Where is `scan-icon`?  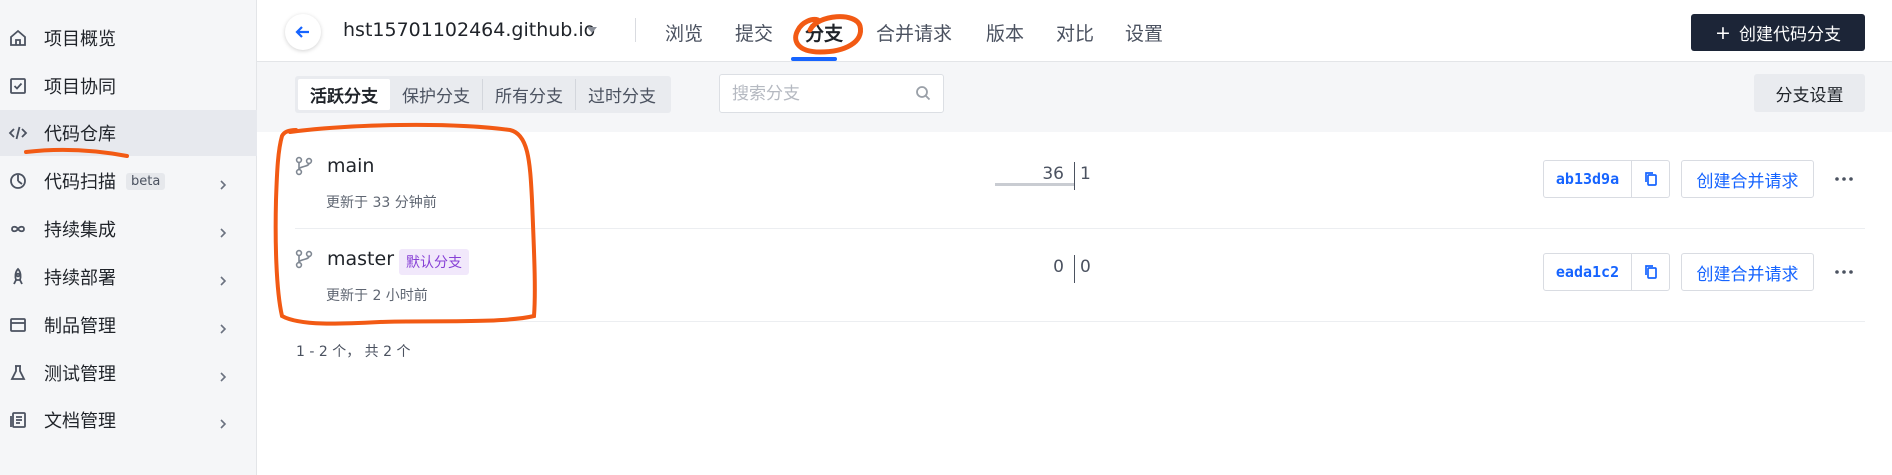
scan-icon is located at coordinates (18, 181).